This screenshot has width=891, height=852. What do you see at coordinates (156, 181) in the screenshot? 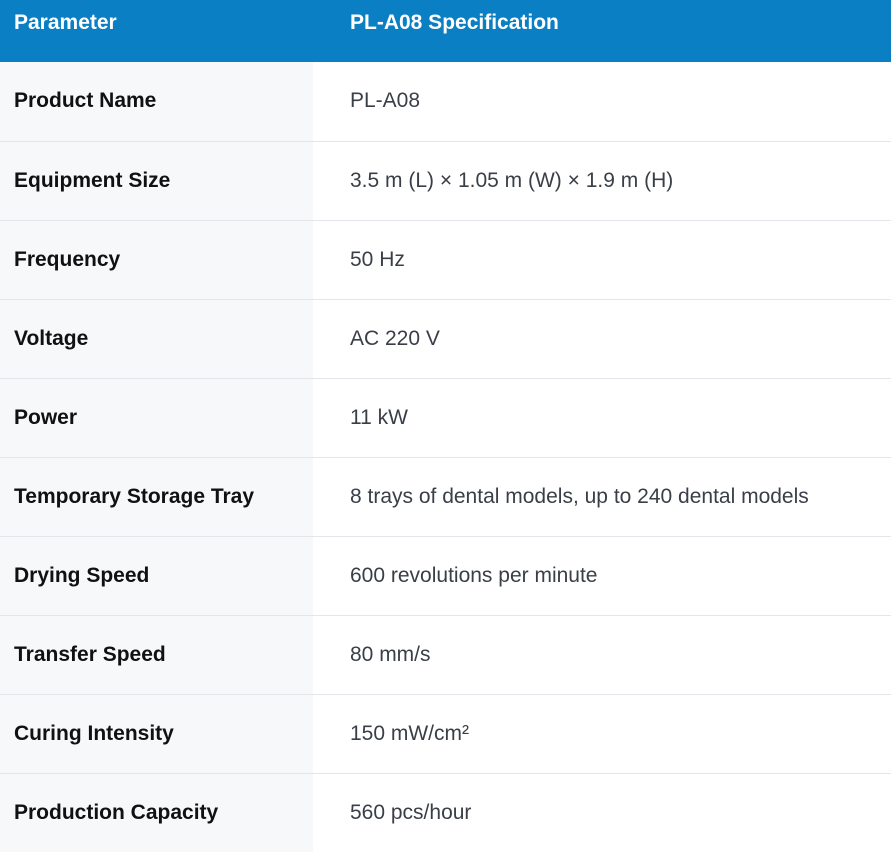
I see `row-parameter: Equipment Size` at bounding box center [156, 181].